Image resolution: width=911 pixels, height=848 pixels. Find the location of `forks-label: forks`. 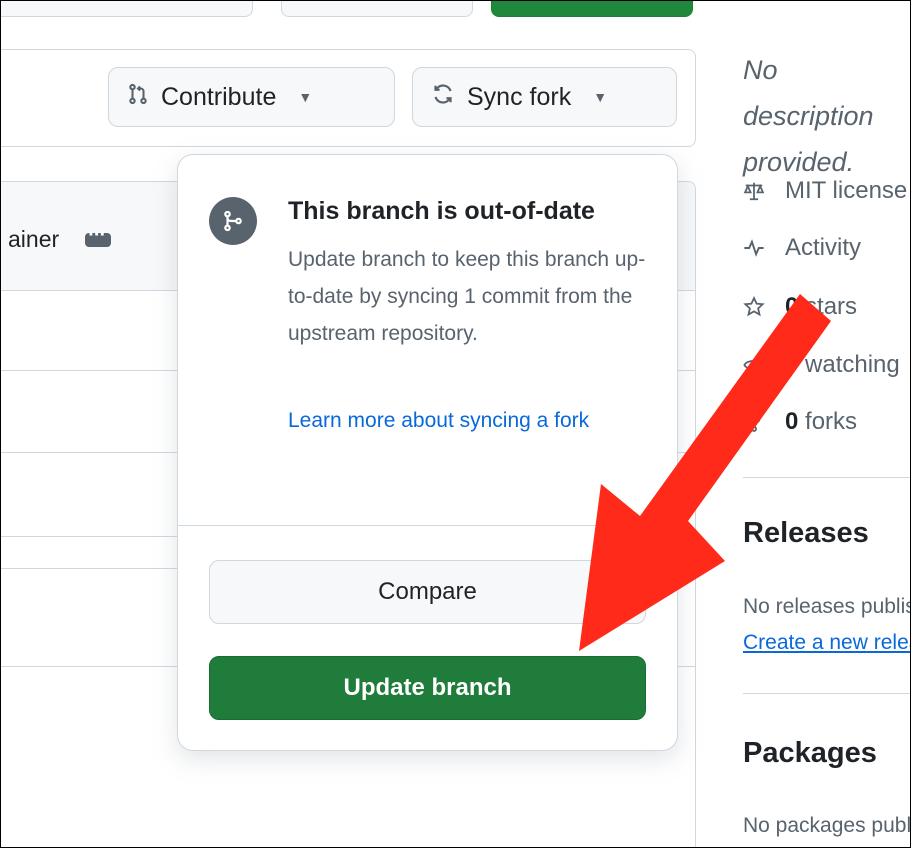

forks-label: forks is located at coordinates (828, 421).